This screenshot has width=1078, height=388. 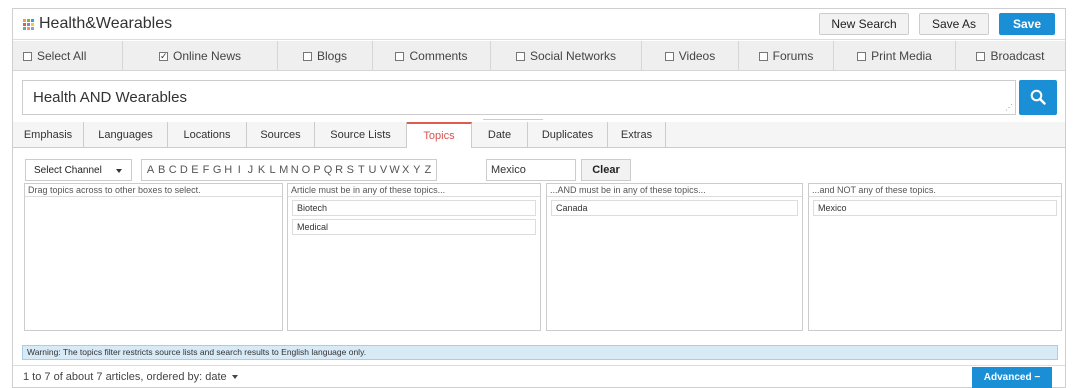 What do you see at coordinates (119, 171) in the screenshot?
I see `chevron-down-icon` at bounding box center [119, 171].